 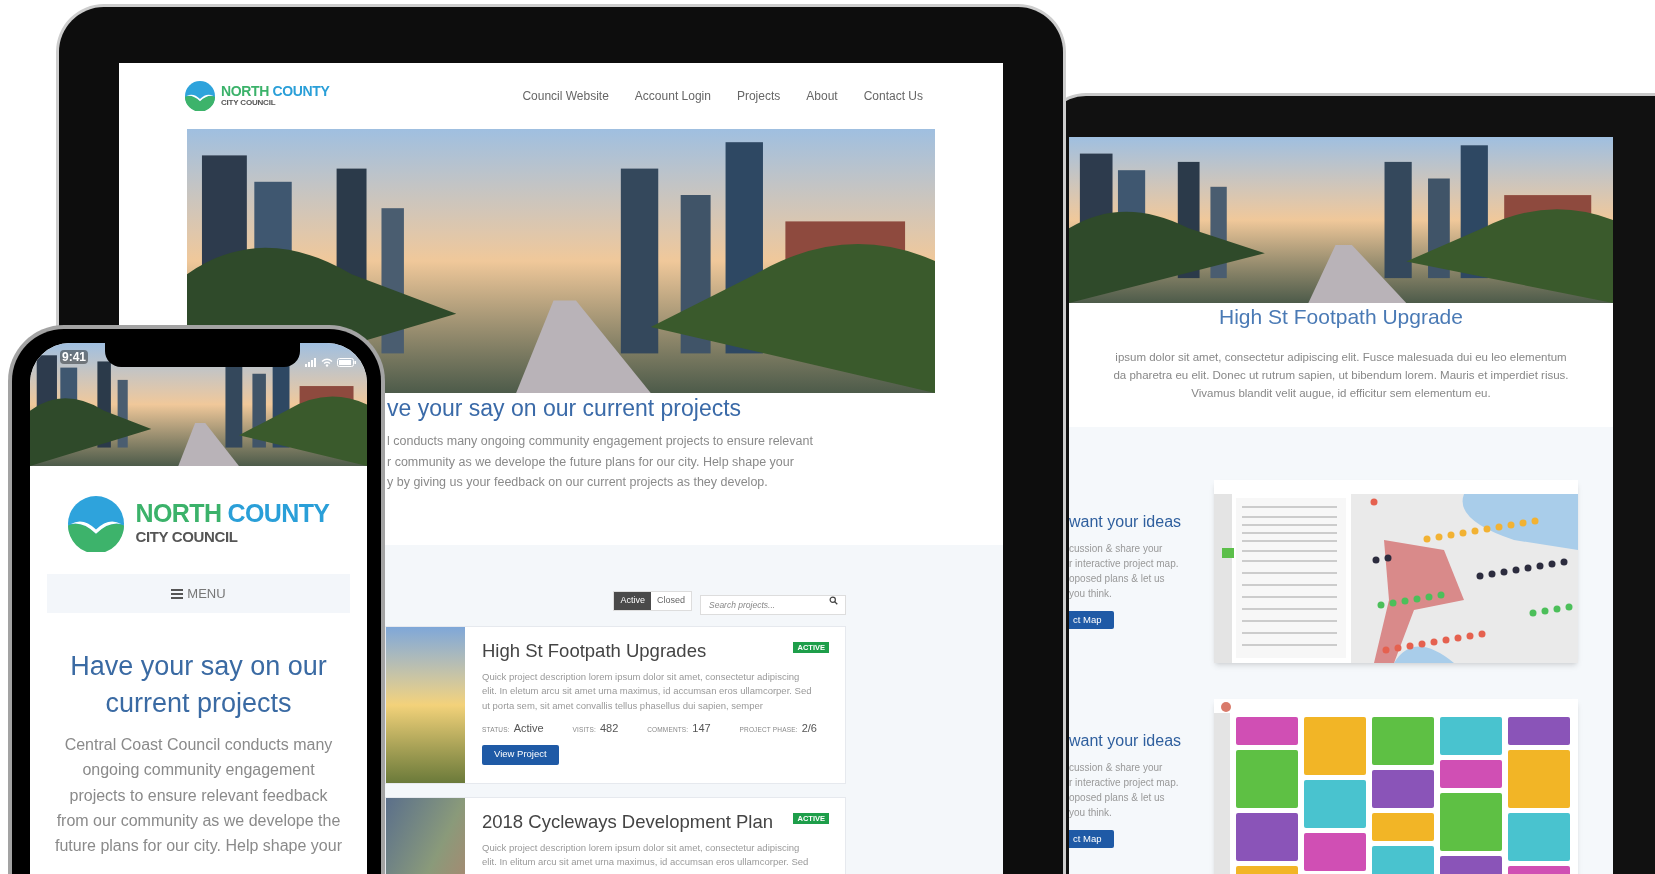 What do you see at coordinates (600, 462) in the screenshot?
I see `intro-paragraph: l conducts many ongoing community engagement projects to ensure relevant r community as we develope the future plans for our city. Help shape your y by giving us your feedback on our current projects as they develop.` at bounding box center [600, 462].